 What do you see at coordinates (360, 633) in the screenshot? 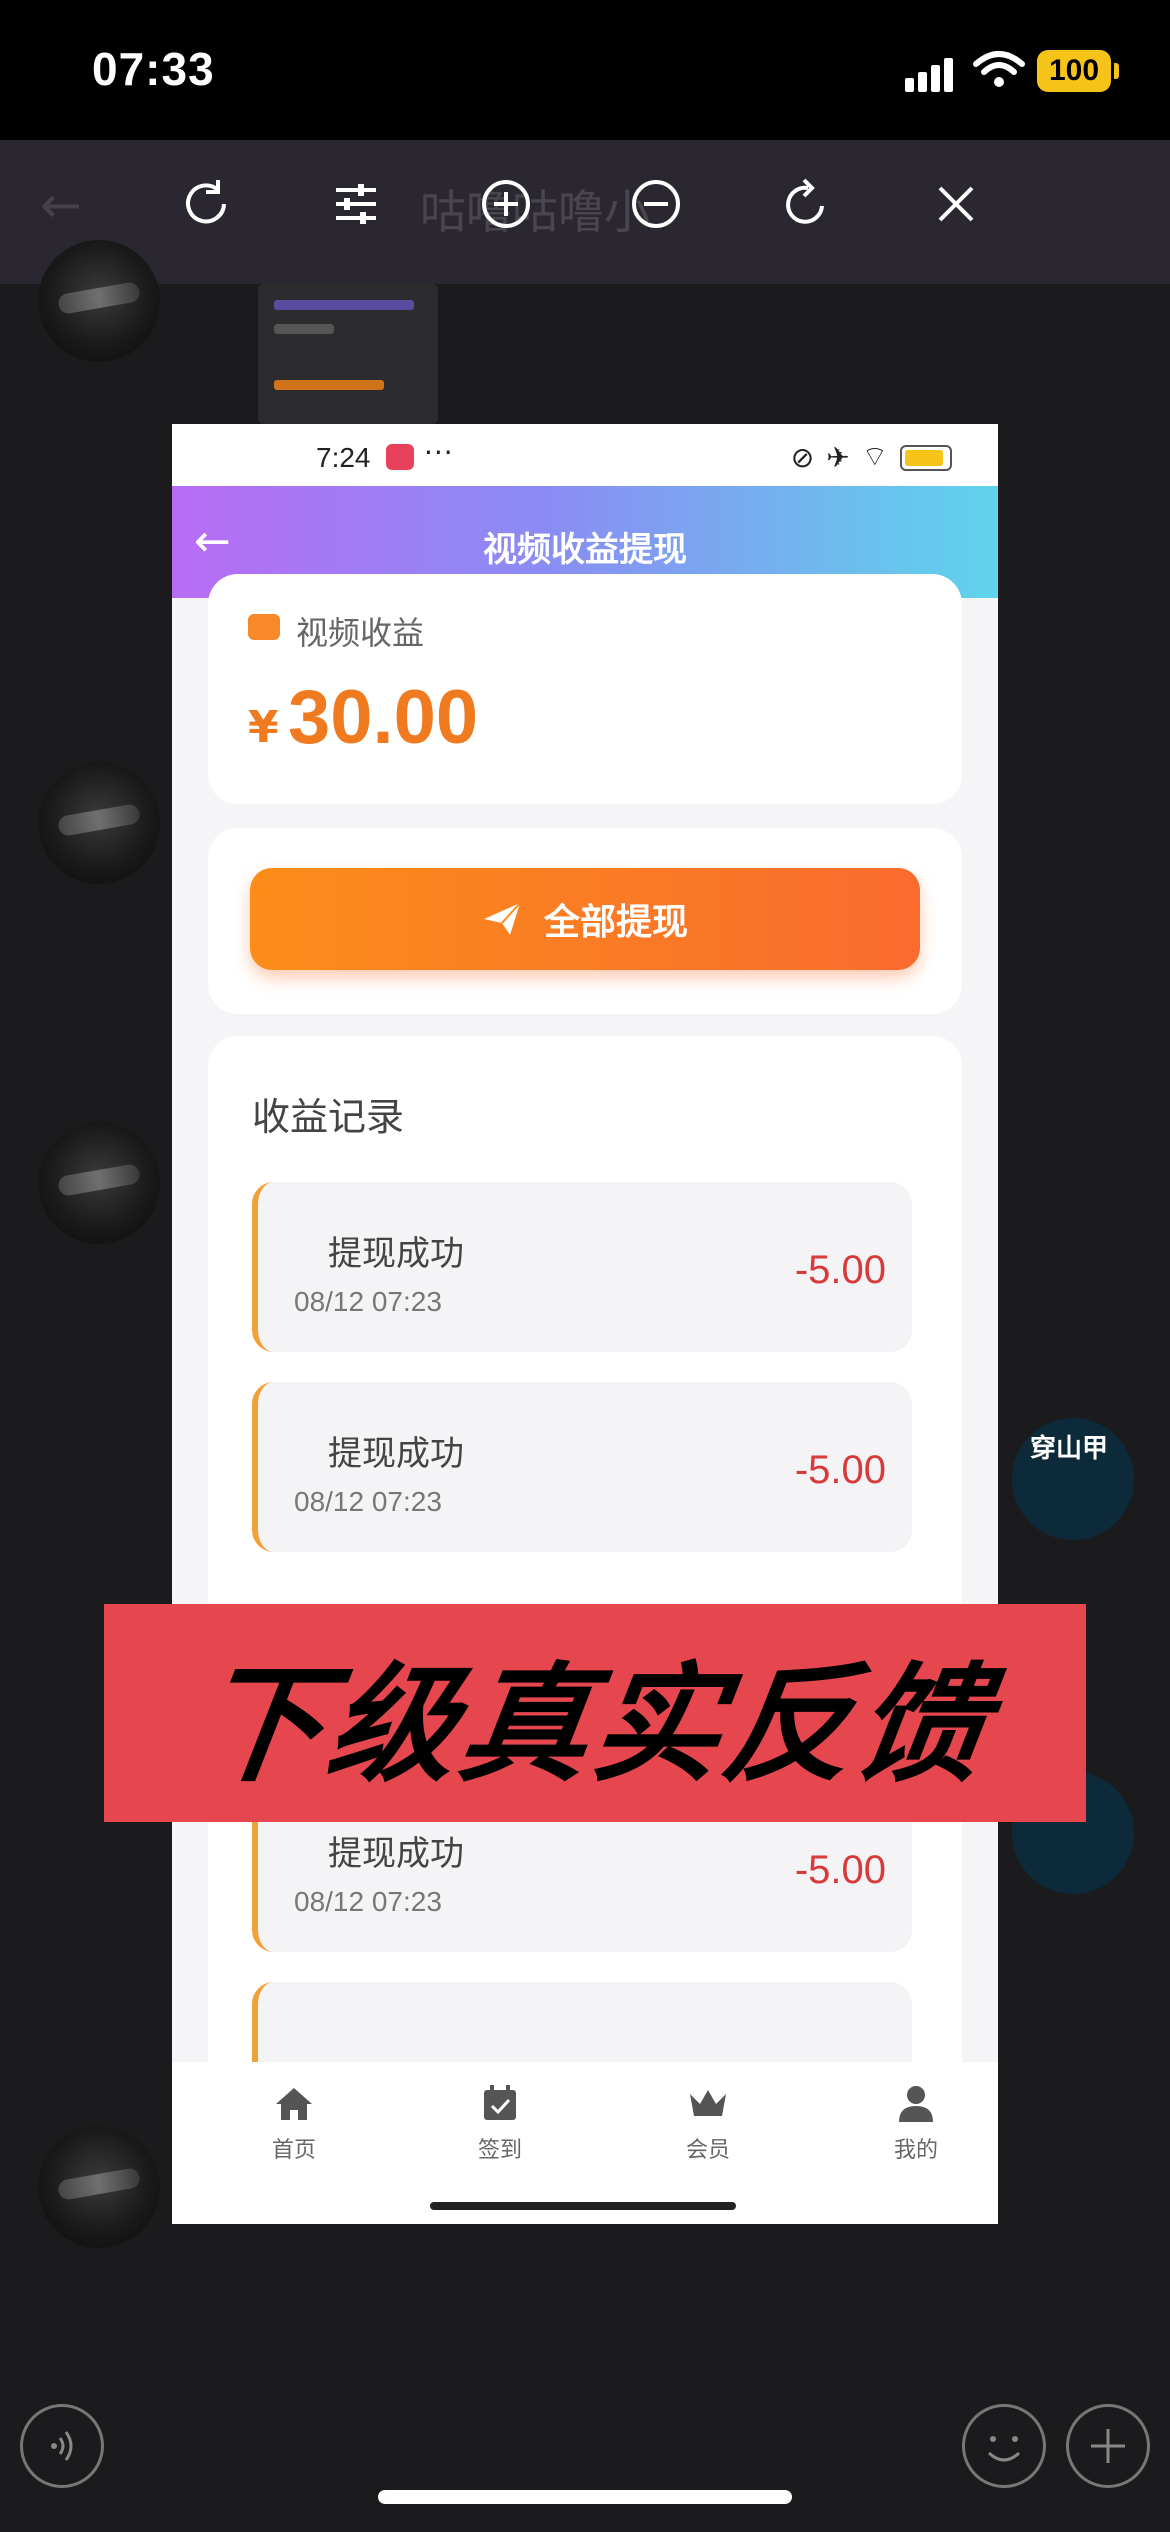
I see `earnings-label: 视频收益` at bounding box center [360, 633].